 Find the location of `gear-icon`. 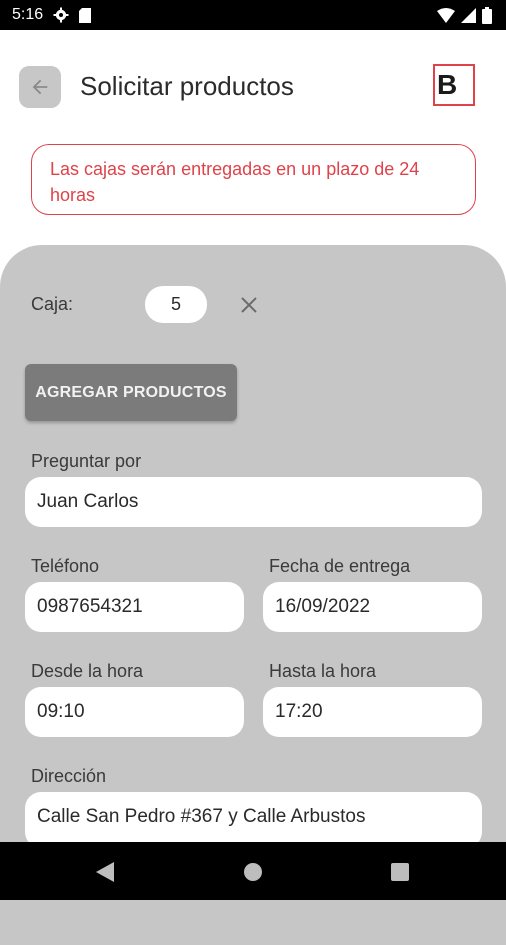

gear-icon is located at coordinates (61, 15).